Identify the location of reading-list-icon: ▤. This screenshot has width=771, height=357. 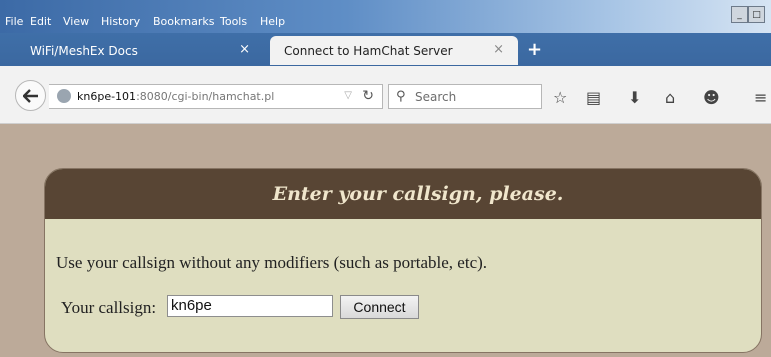
(593, 97).